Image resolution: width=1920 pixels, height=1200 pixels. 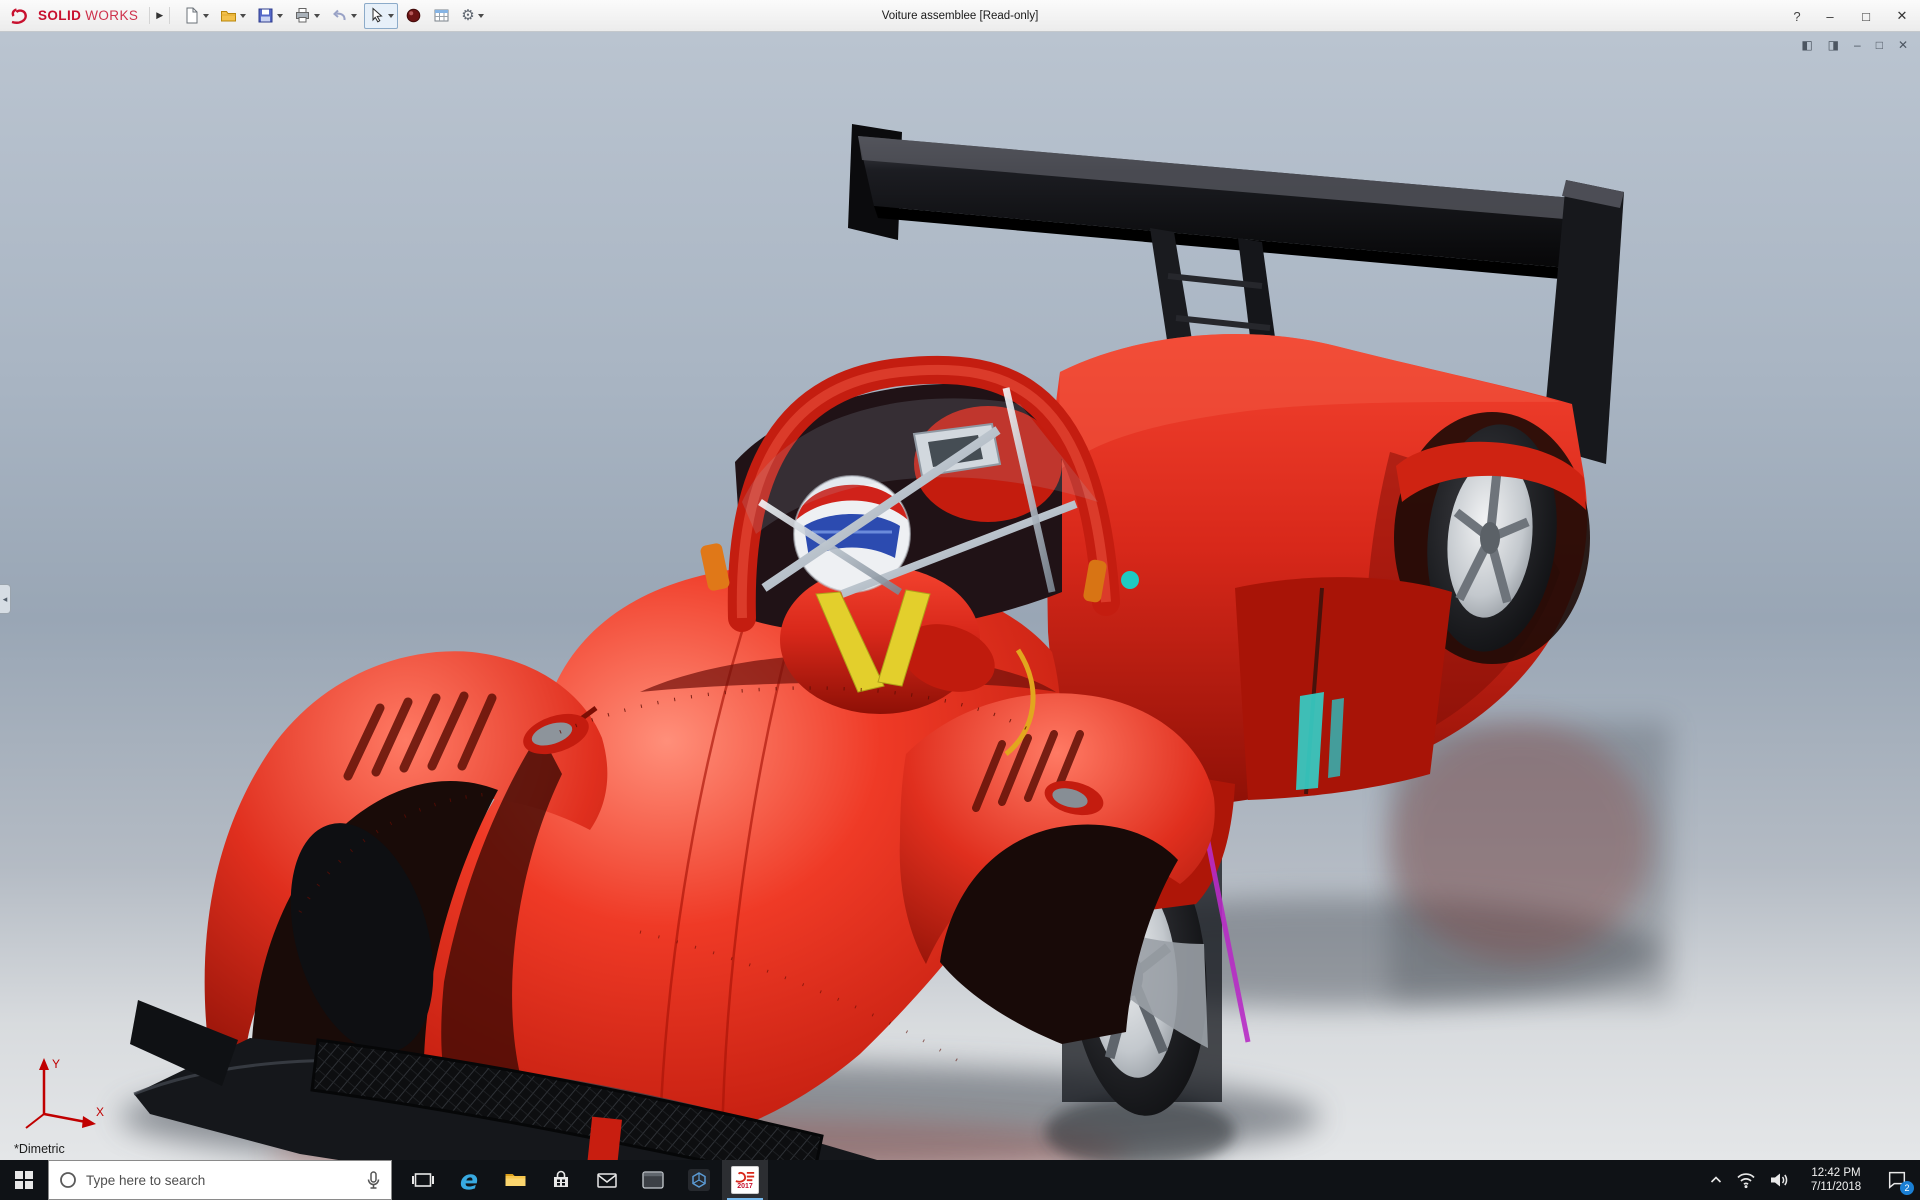 I want to click on store-bag-icon, so click(x=561, y=1178).